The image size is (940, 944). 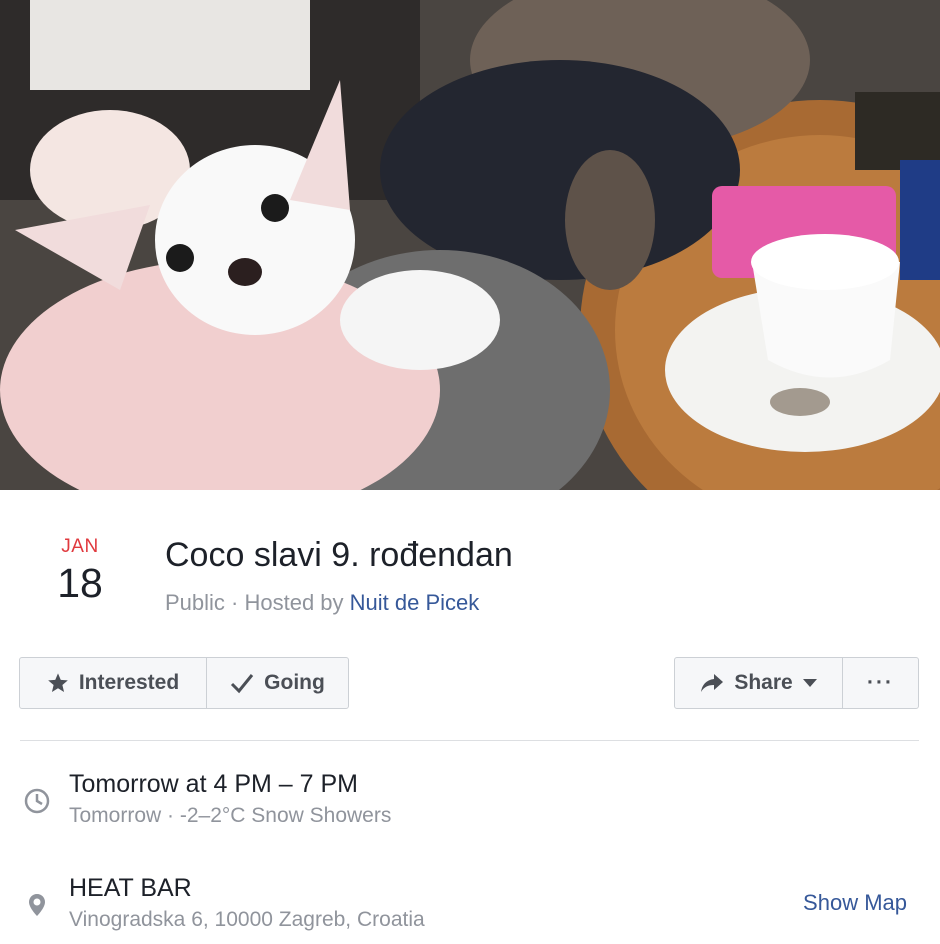 What do you see at coordinates (80, 583) in the screenshot?
I see `event-day: 18` at bounding box center [80, 583].